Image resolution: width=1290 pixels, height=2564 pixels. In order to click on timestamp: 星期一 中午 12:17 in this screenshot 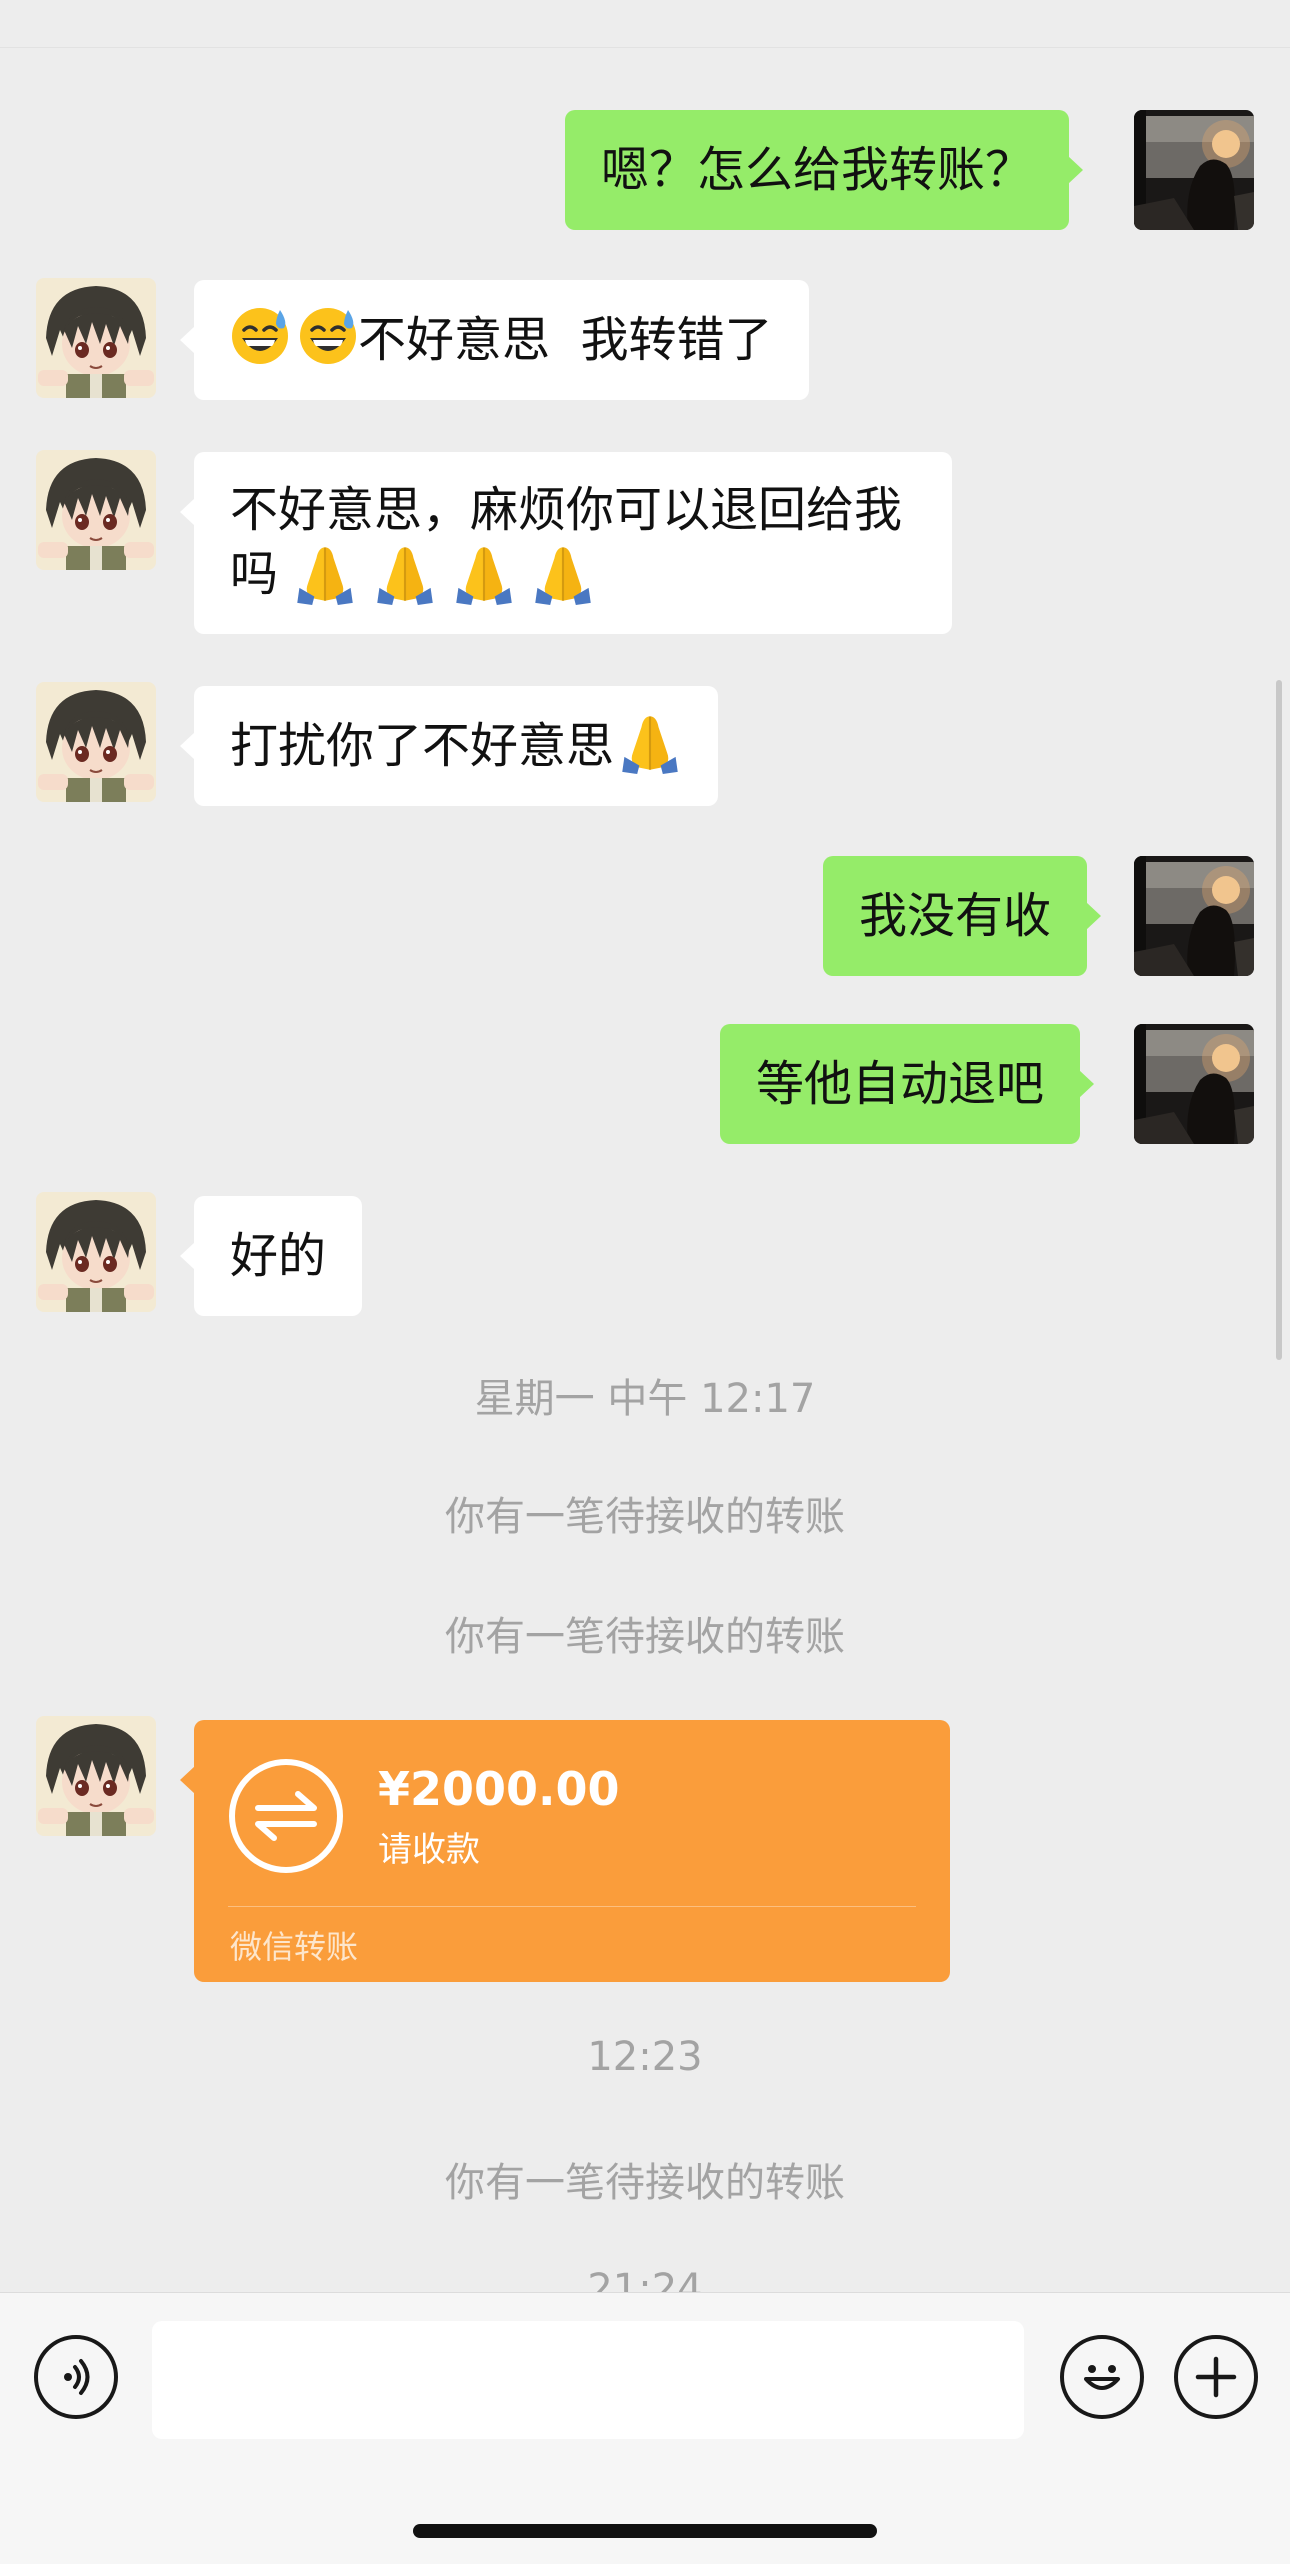, I will do `click(645, 1399)`.